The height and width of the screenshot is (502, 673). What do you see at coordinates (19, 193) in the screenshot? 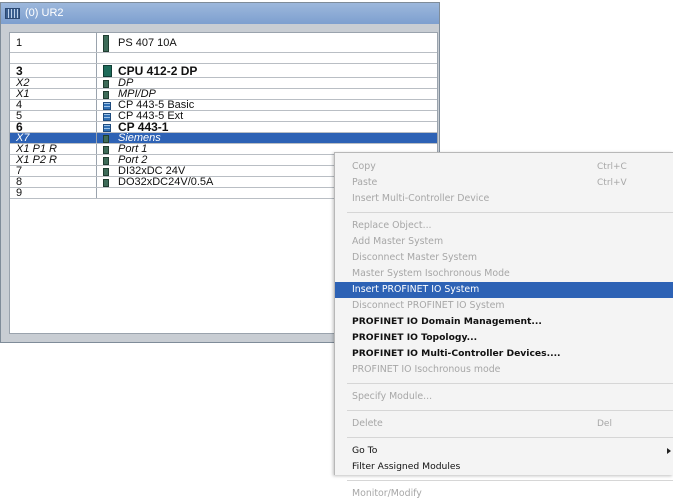
I see `slot-number: 9` at bounding box center [19, 193].